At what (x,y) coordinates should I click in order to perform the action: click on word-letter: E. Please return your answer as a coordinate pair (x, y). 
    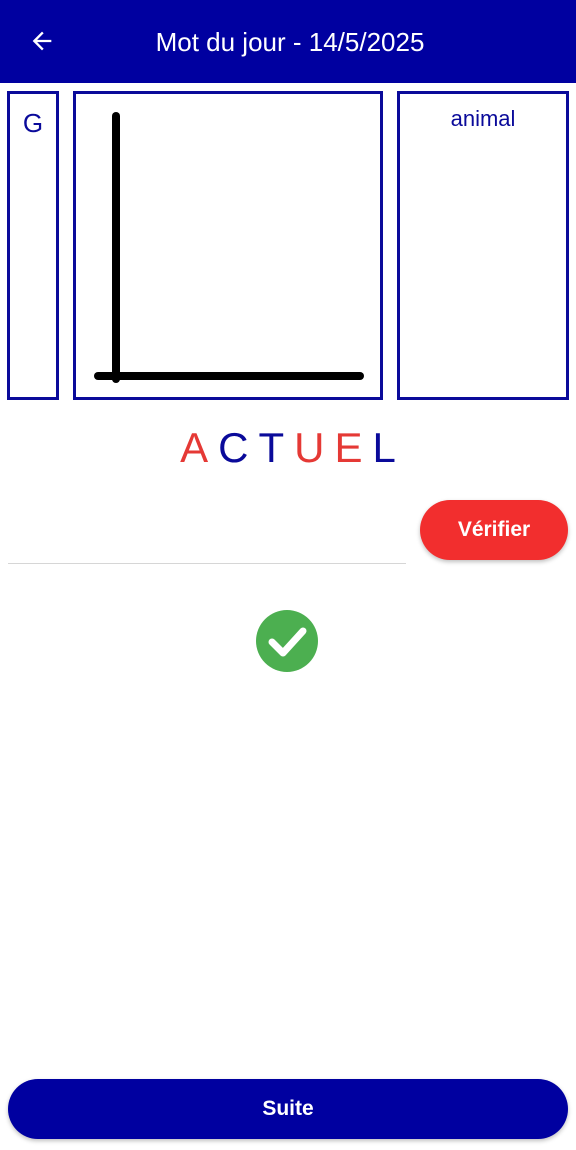
    Looking at the image, I should click on (348, 447).